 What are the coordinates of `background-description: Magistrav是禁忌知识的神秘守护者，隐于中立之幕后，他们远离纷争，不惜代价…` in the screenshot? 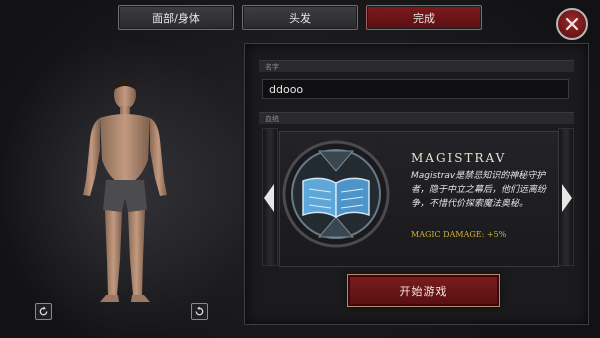 It's located at (479, 190).